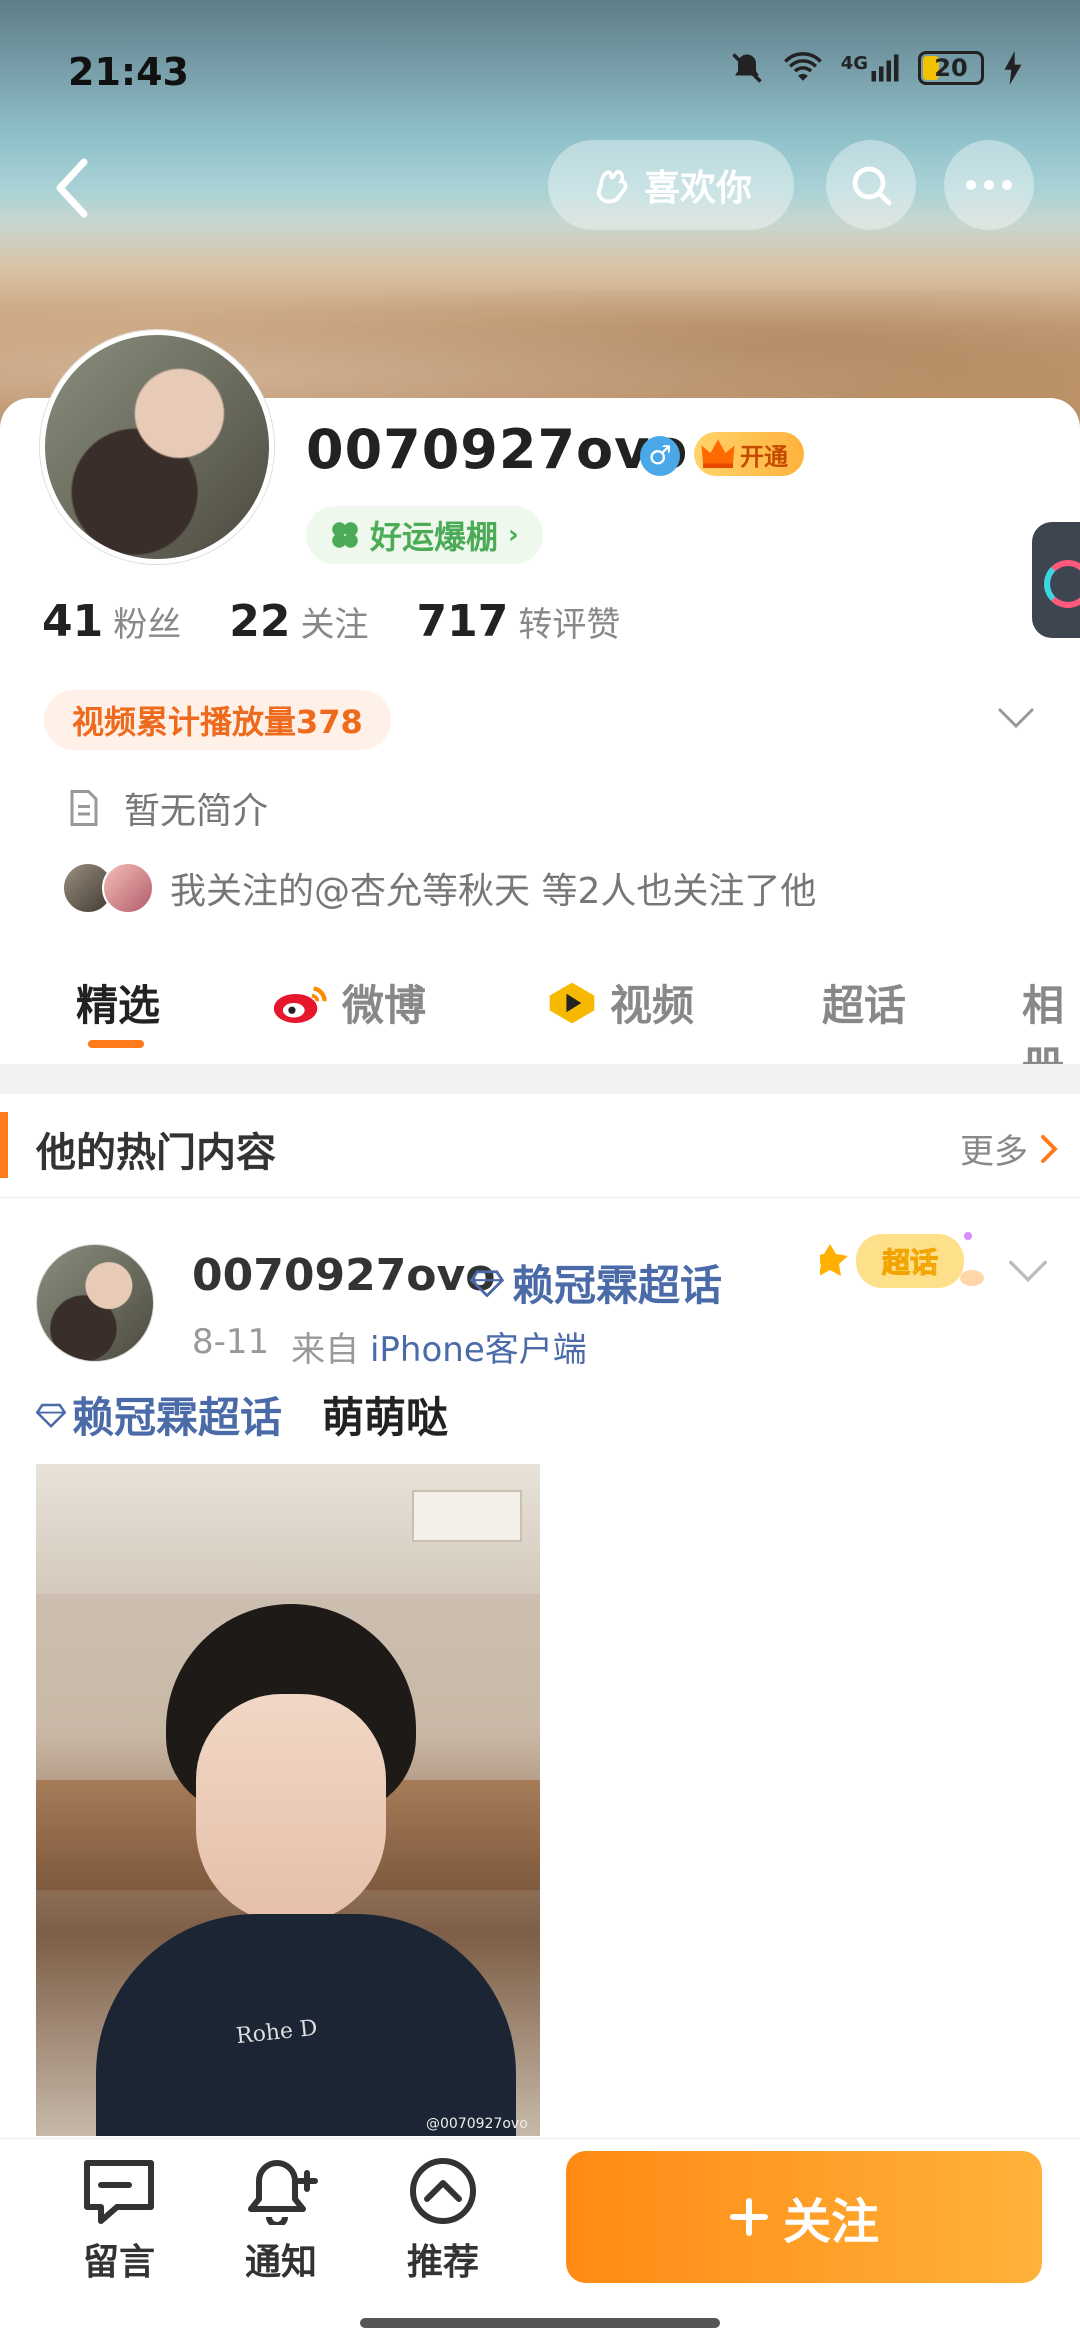 The height and width of the screenshot is (2344, 1080). Describe the element at coordinates (540, 1018) in the screenshot. I see `profile-tabs: 精选 微博 视频 超话 相册` at that location.